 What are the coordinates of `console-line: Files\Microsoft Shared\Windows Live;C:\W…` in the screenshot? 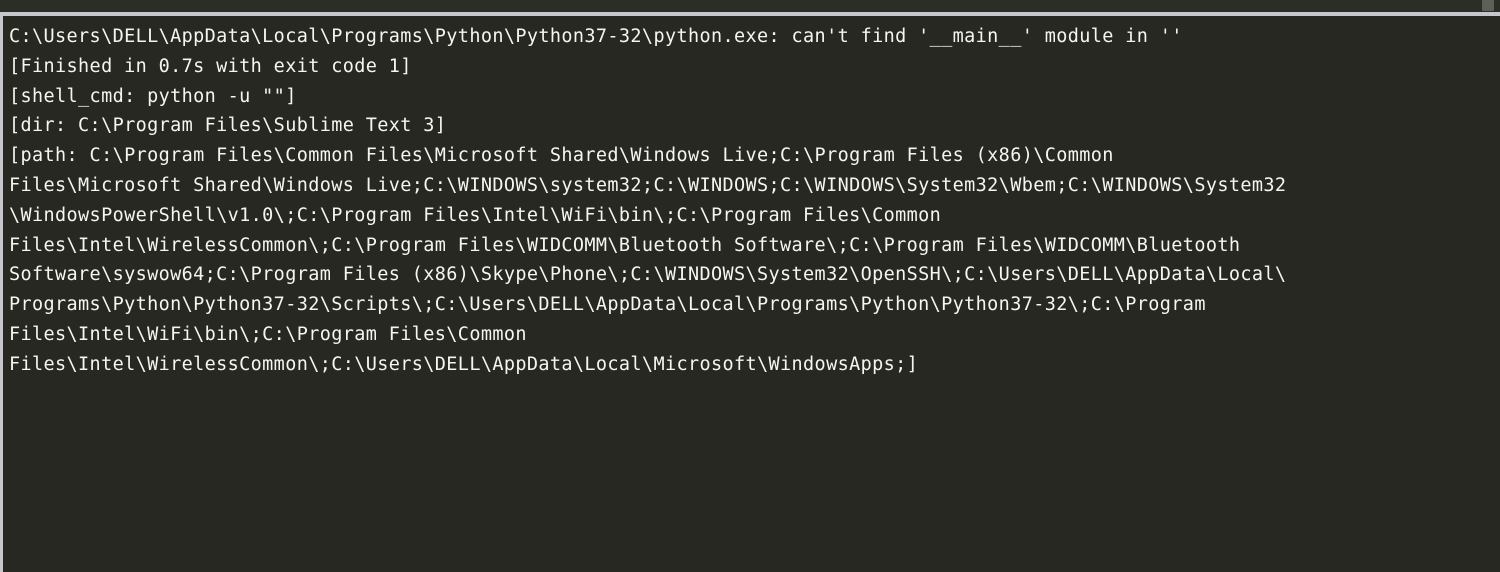 It's located at (648, 185).